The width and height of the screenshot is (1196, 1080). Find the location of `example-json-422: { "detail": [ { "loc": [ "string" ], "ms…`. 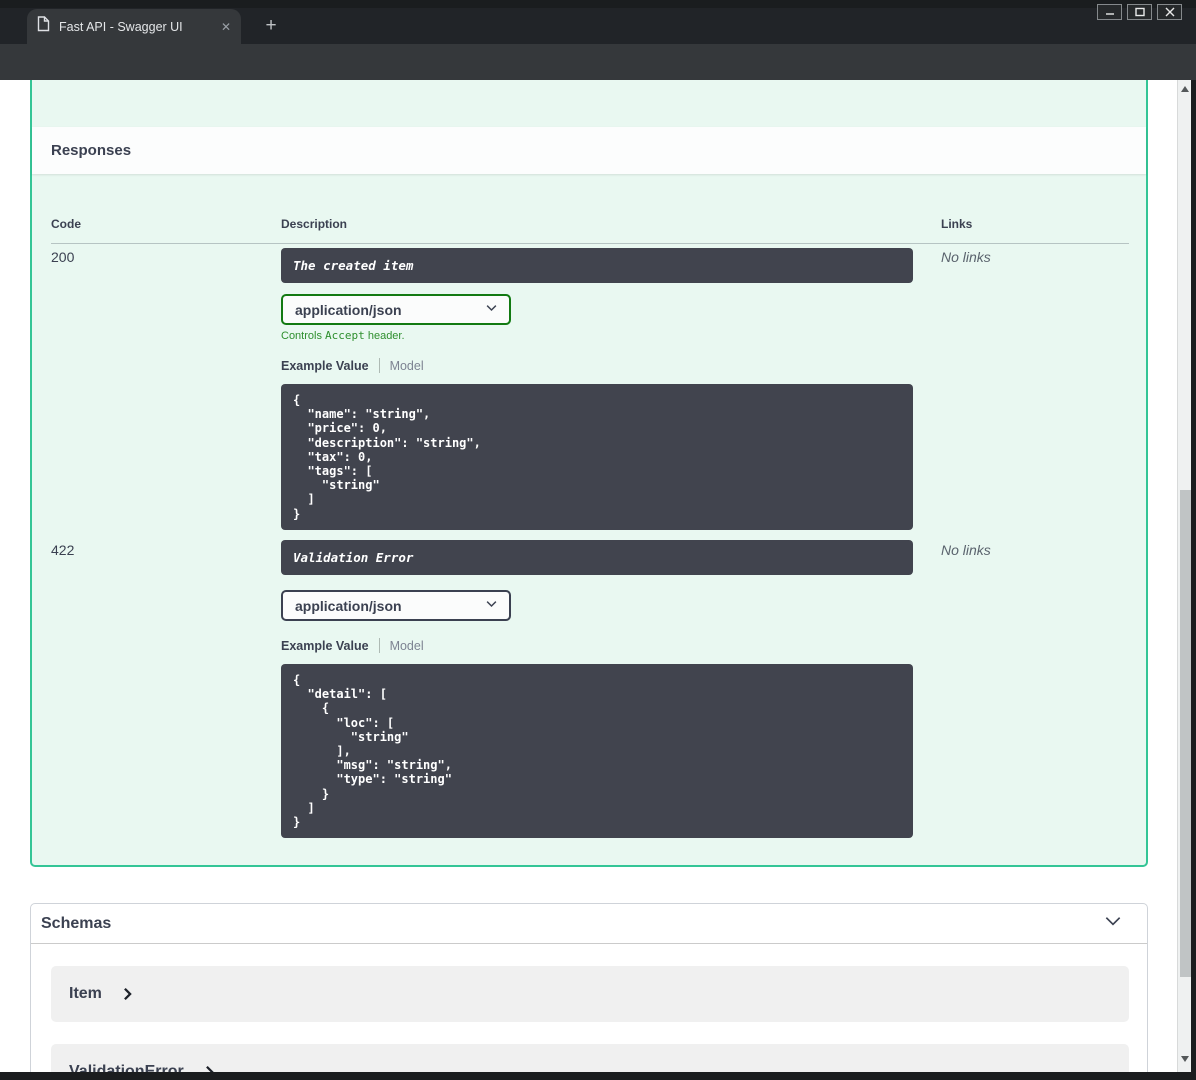

example-json-422: { "detail": [ { "loc": [ "string" ], "ms… is located at coordinates (597, 751).